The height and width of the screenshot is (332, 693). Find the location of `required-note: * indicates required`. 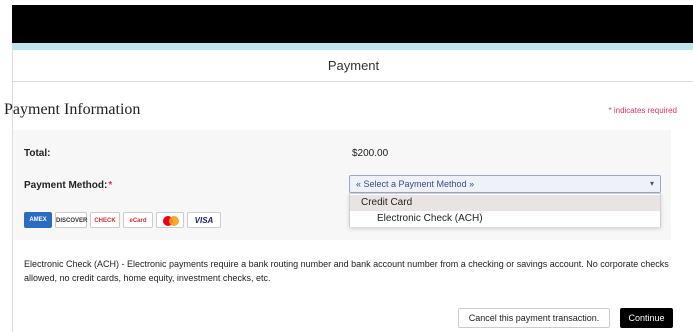

required-note: * indicates required is located at coordinates (643, 110).